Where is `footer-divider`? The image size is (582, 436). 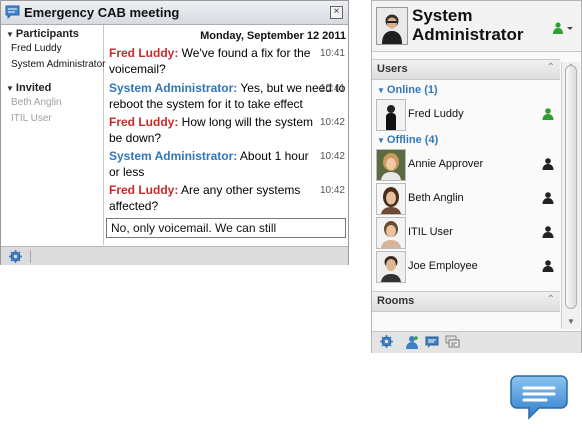 footer-divider is located at coordinates (30, 256).